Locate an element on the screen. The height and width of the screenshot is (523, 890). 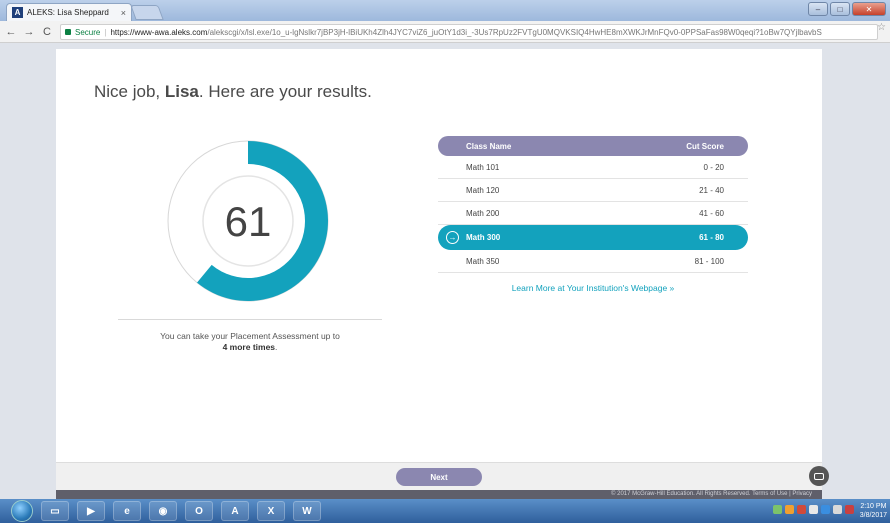
next-button: Next is located at coordinates (439, 477).